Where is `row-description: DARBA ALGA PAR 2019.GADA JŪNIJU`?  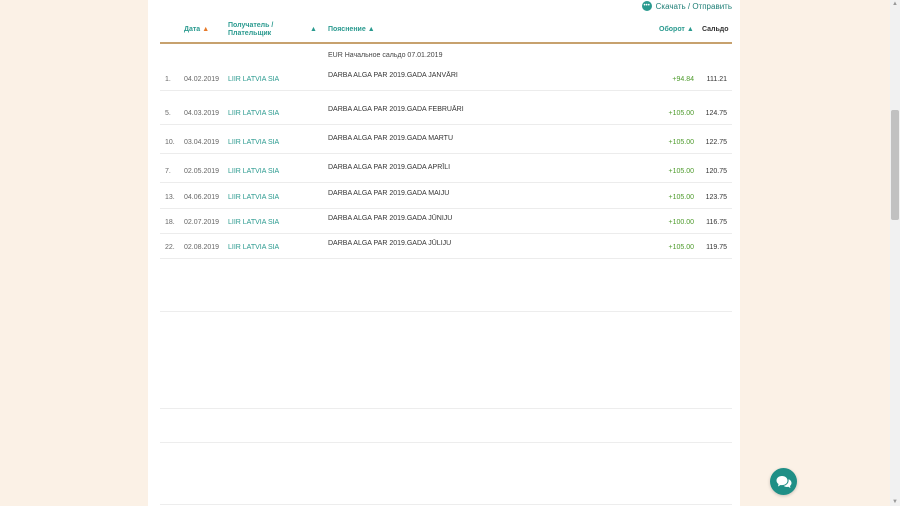 row-description: DARBA ALGA PAR 2019.GADA JŪNIJU is located at coordinates (390, 218).